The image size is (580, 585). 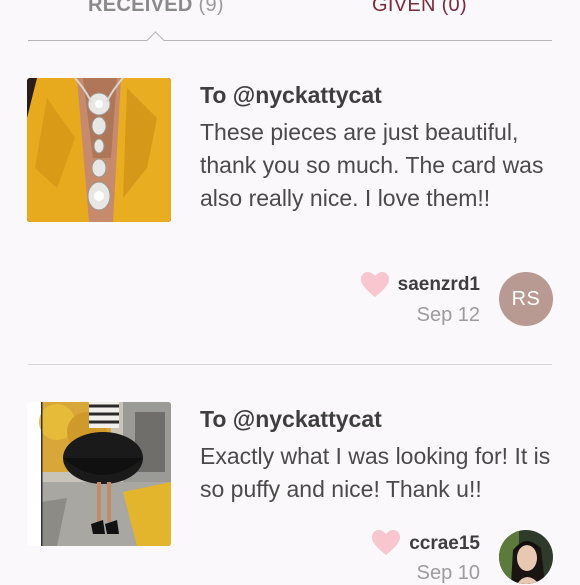 I want to click on tab-underline, so click(x=290, y=40).